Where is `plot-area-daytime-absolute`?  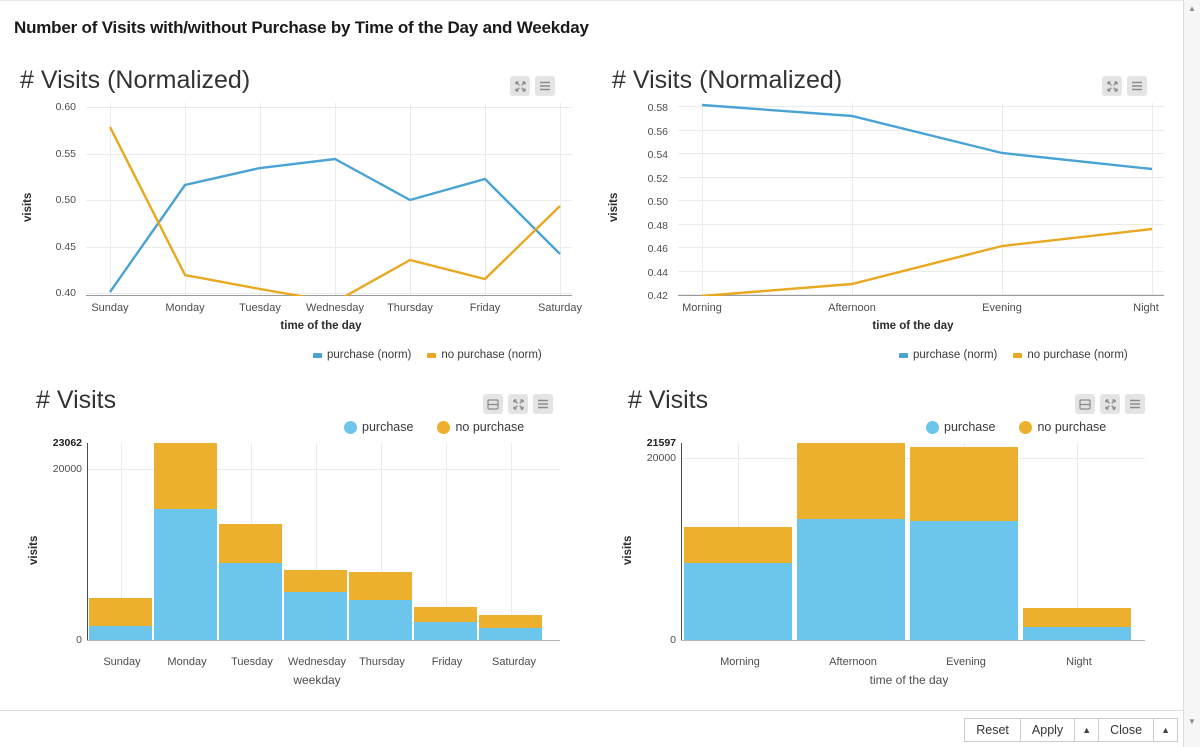 plot-area-daytime-absolute is located at coordinates (913, 542).